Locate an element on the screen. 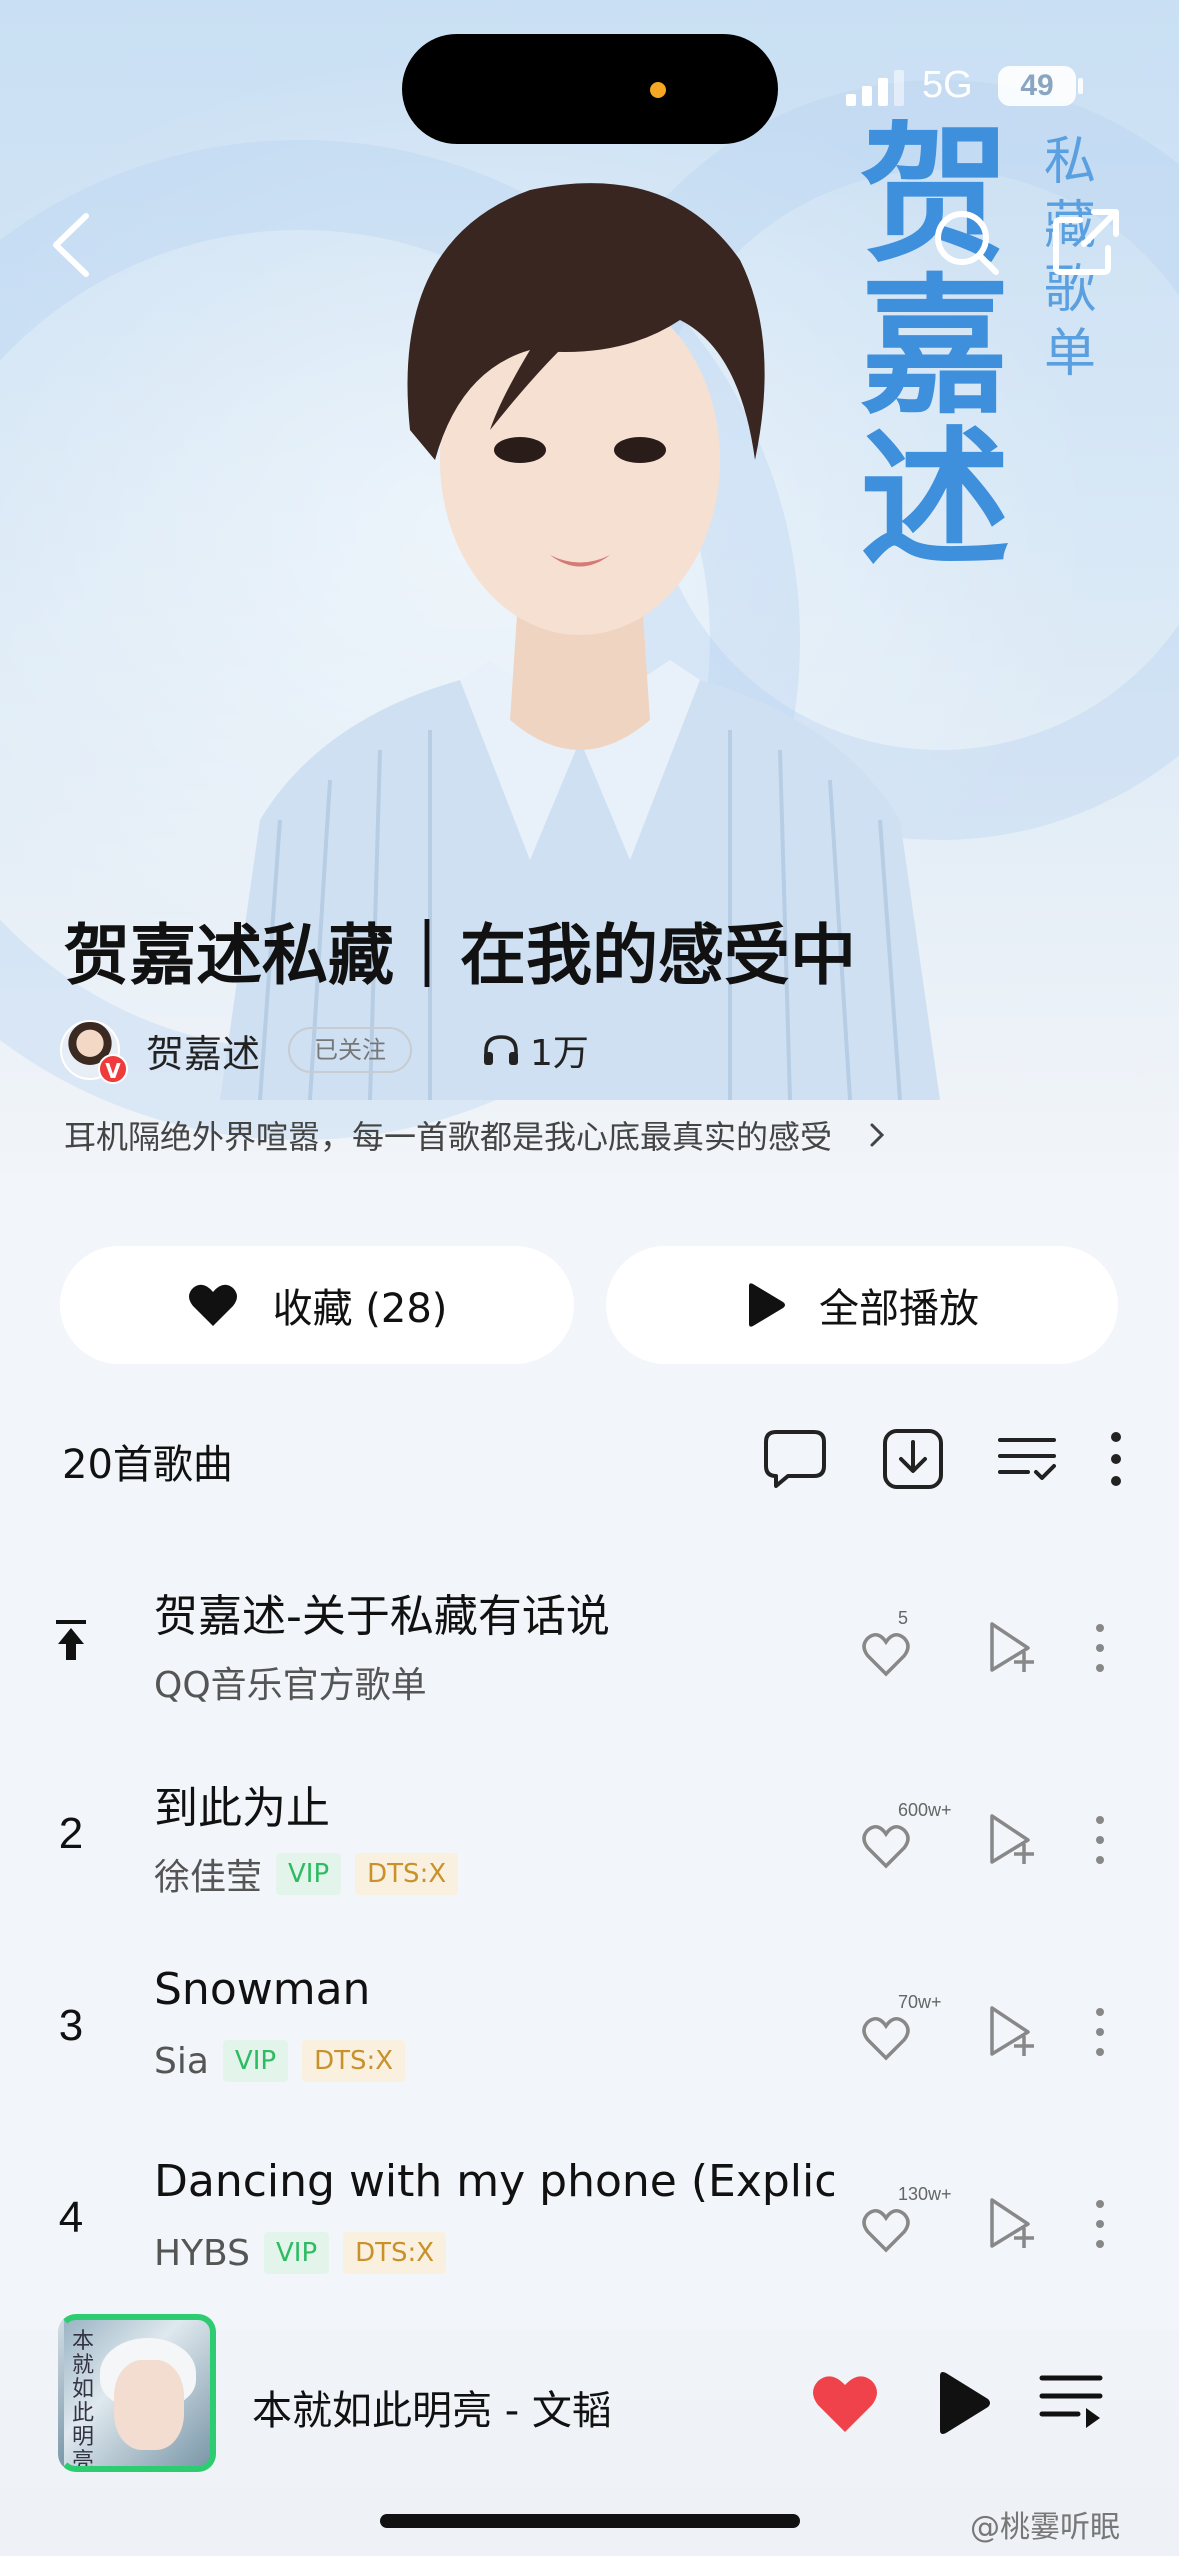 This screenshot has height=2556, width=1179. song-list-header: 20首歌曲 is located at coordinates (592, 1461).